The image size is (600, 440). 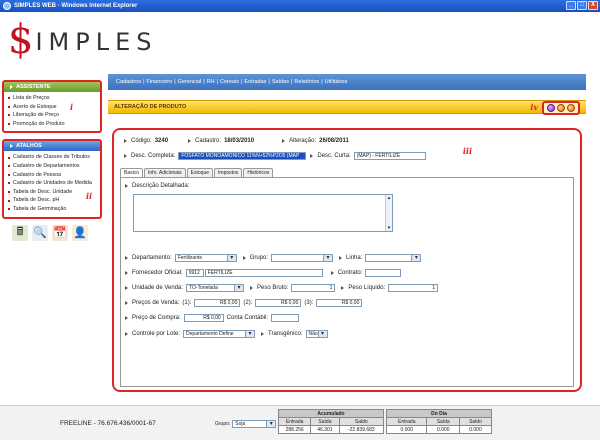 What do you see at coordinates (53, 192) in the screenshot?
I see `sidebar-item-desc-unidade: Tabela de Desc. Unidade` at bounding box center [53, 192].